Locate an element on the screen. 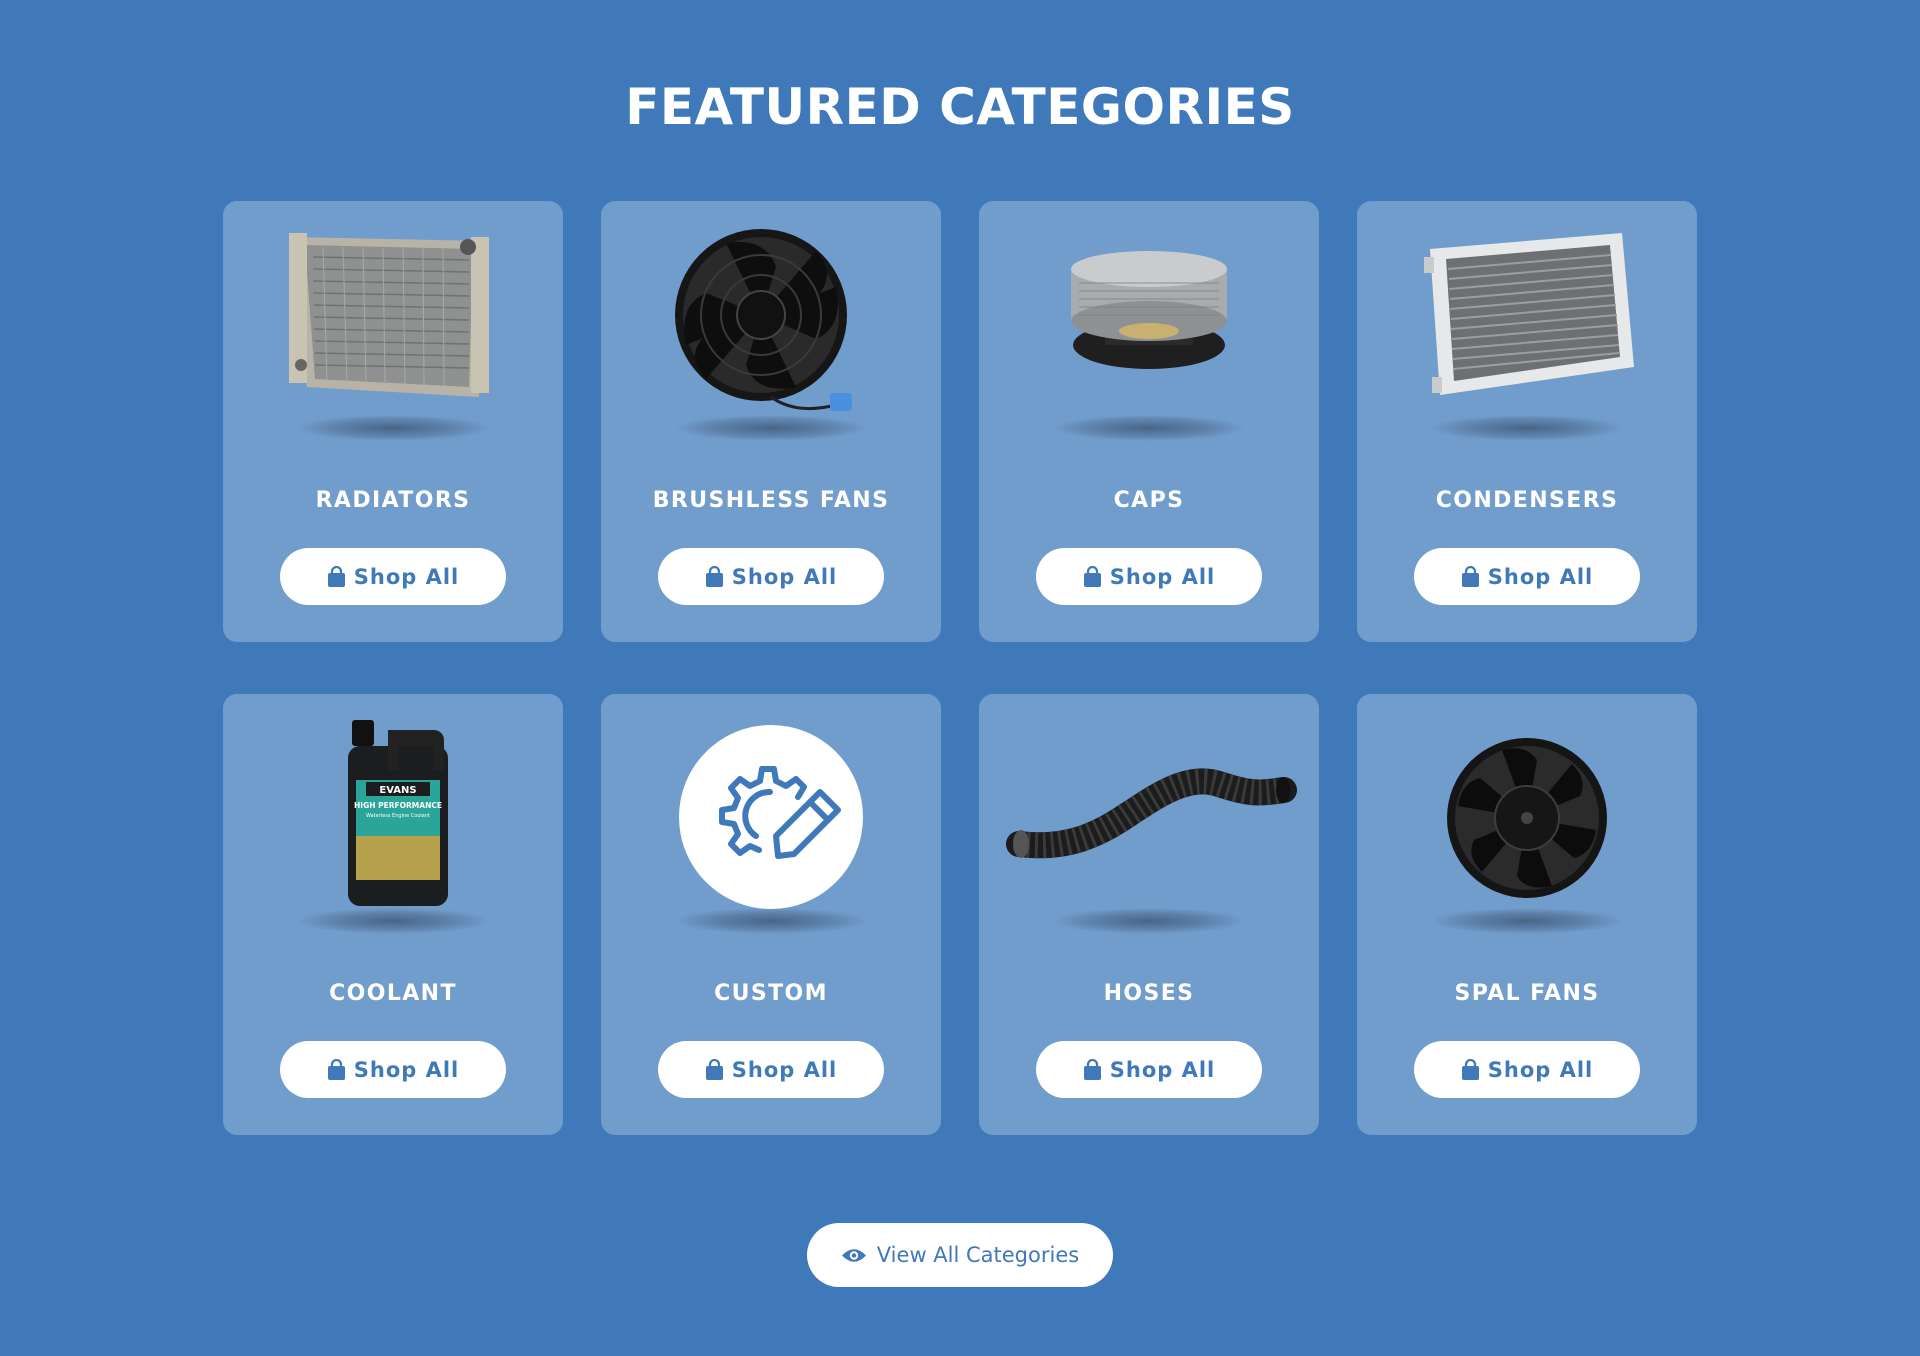 This screenshot has height=1356, width=1920. gear-pencil-icon is located at coordinates (771, 817).